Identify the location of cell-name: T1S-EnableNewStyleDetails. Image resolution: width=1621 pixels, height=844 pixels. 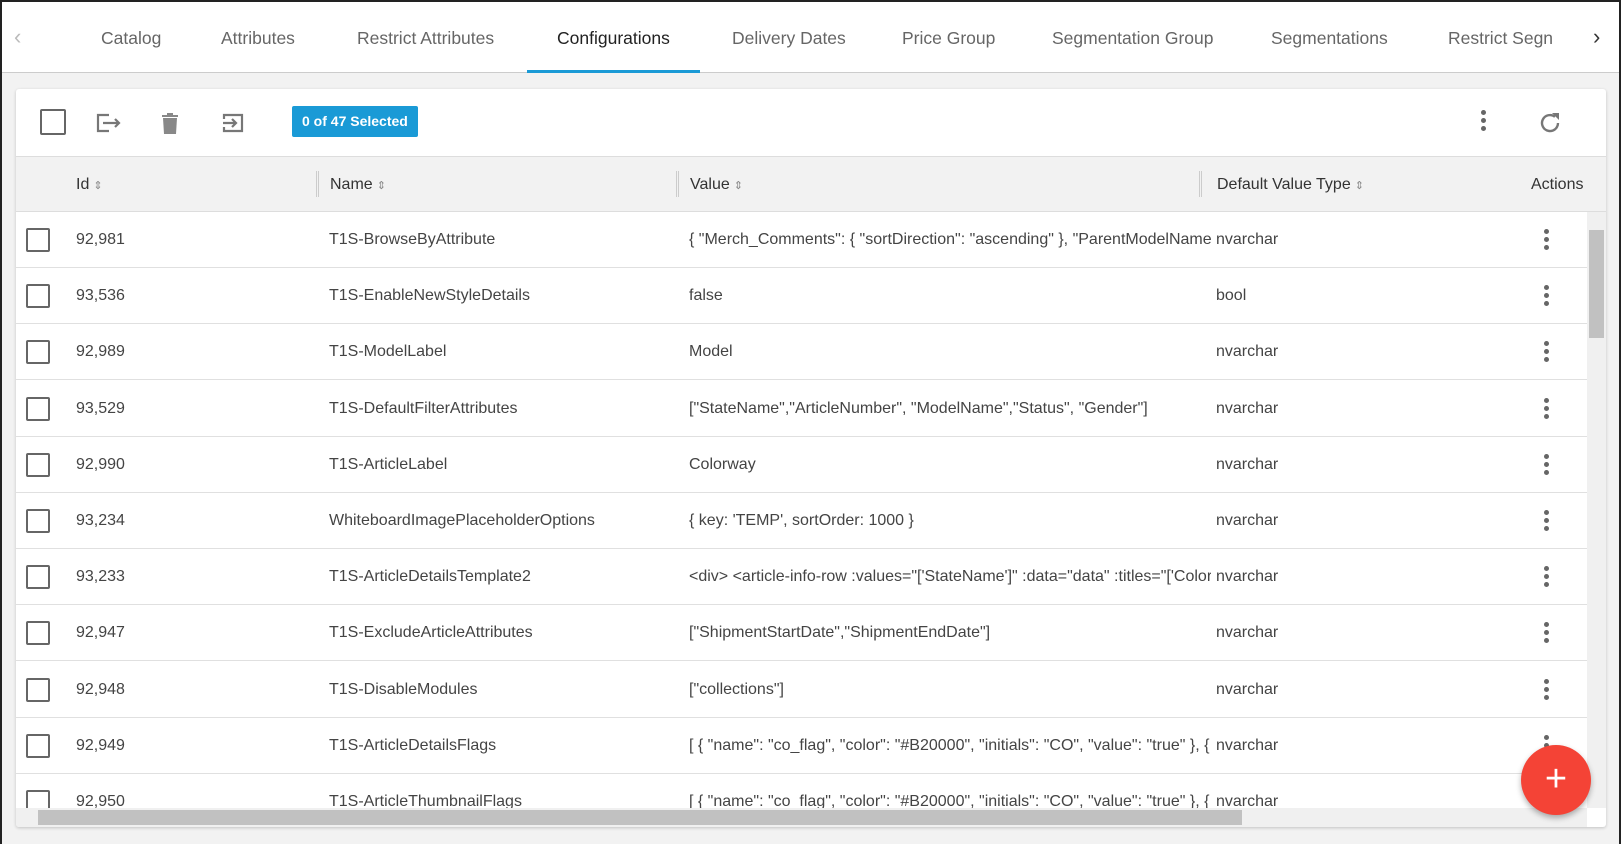
(429, 296).